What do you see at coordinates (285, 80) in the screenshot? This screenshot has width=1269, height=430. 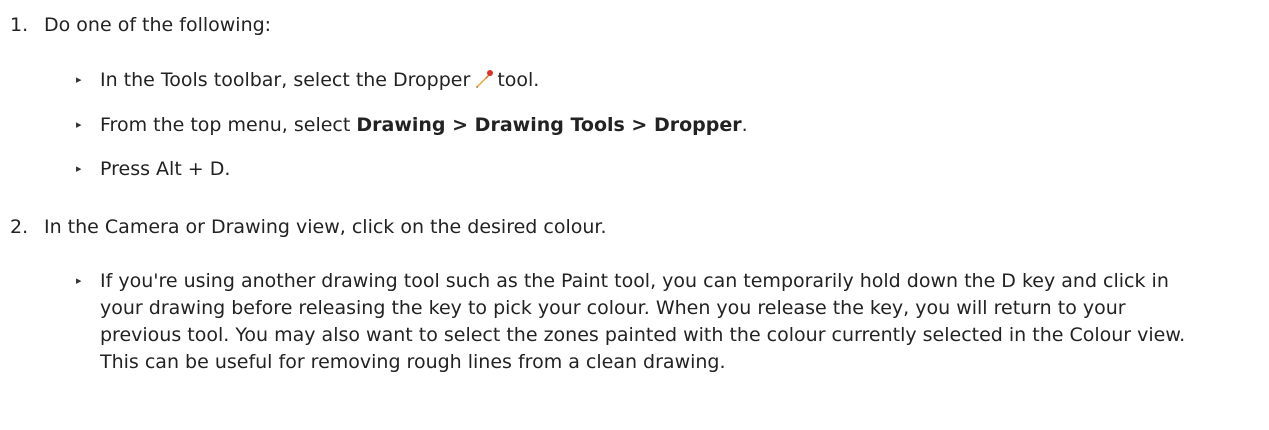 I see `bullet-text: In the Tools toolbar, select the Dropper` at bounding box center [285, 80].